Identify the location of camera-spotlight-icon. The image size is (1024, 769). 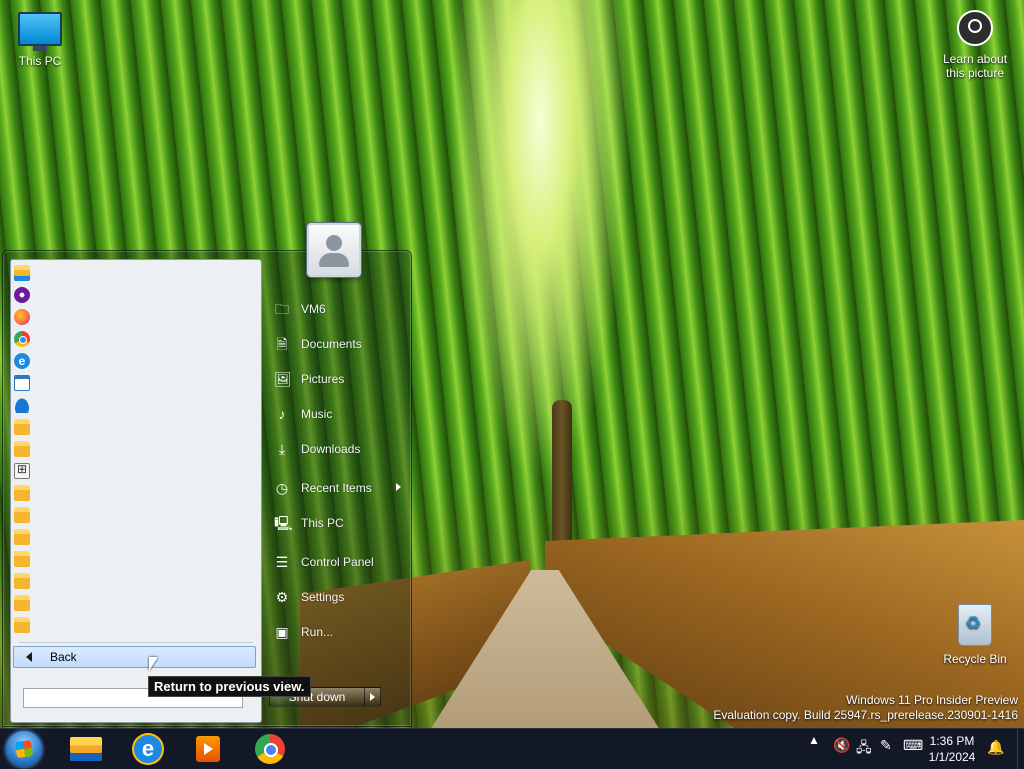
(975, 28).